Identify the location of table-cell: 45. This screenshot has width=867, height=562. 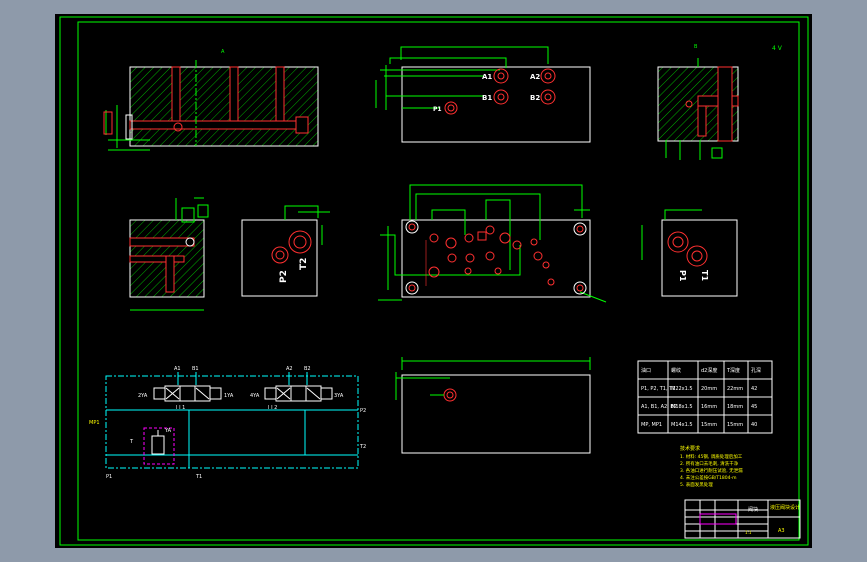
(754, 407).